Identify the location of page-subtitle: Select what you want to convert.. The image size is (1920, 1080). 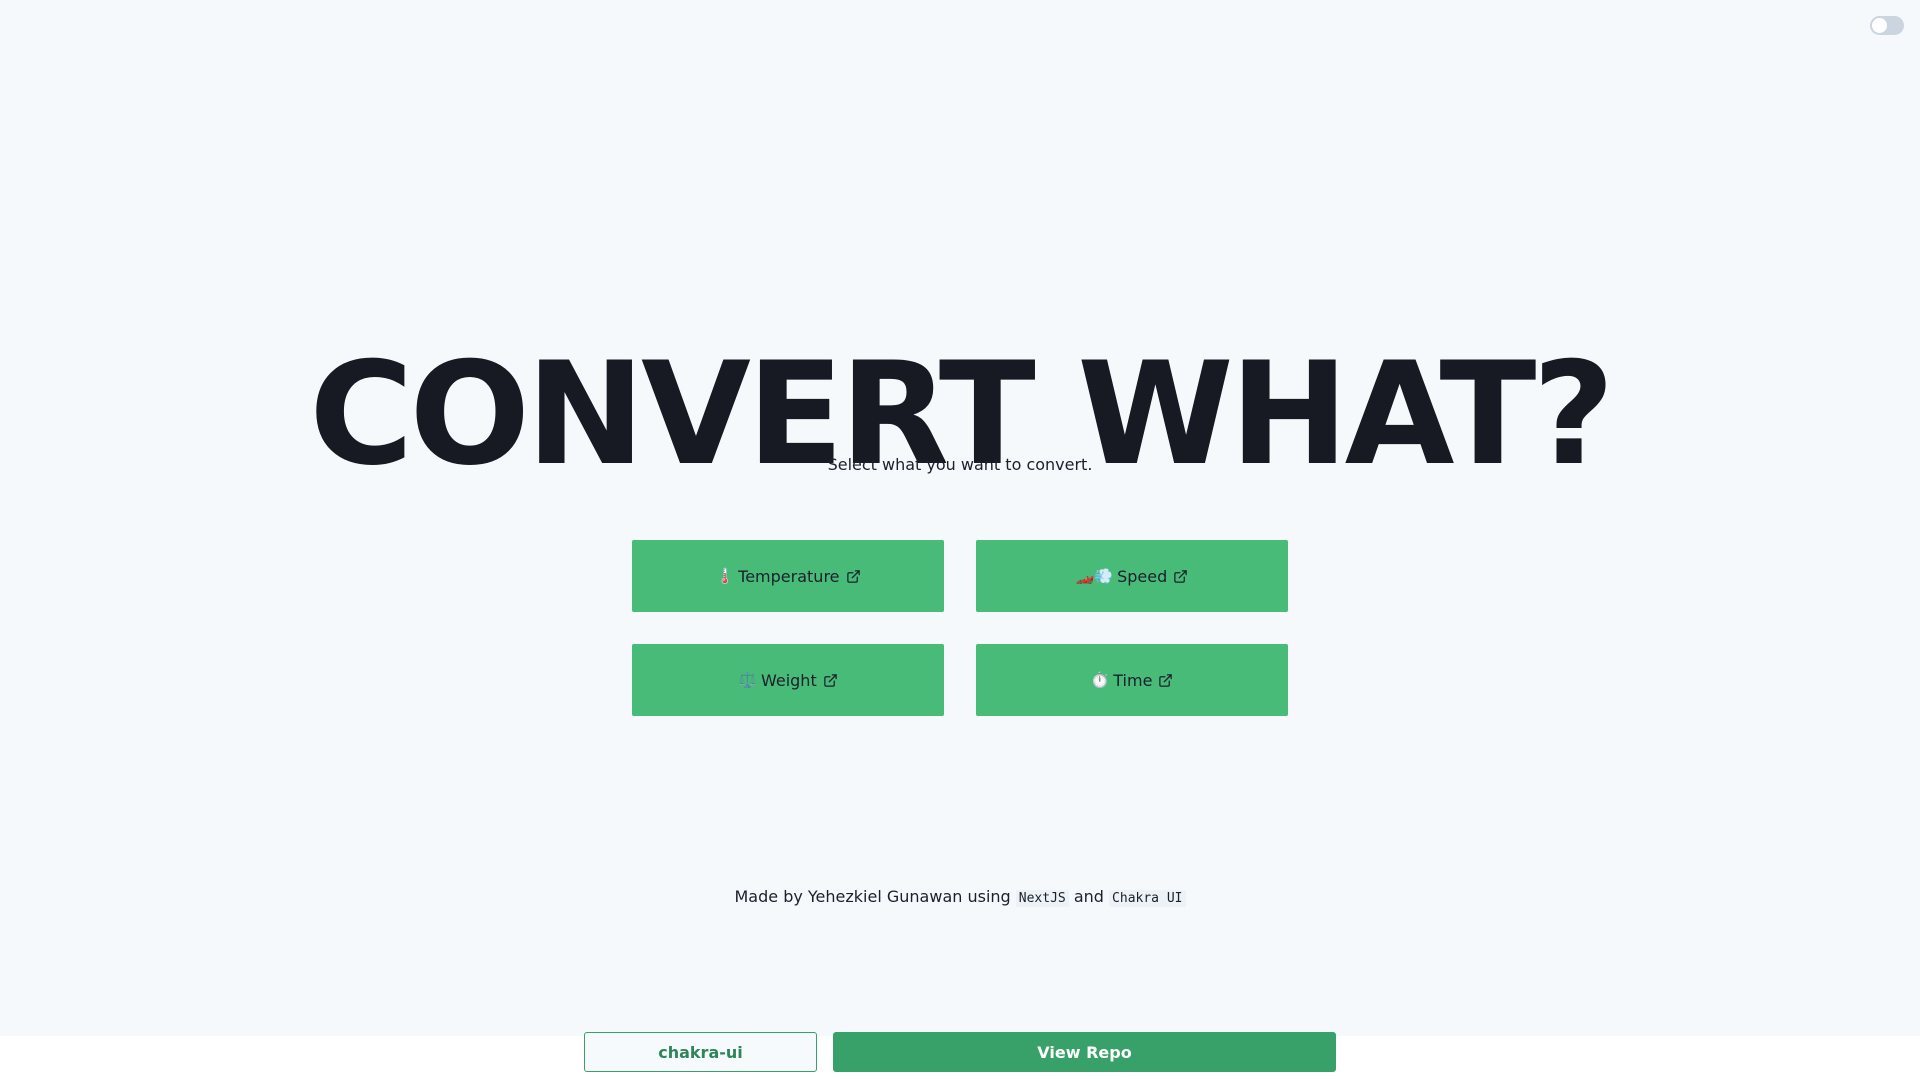
(960, 464).